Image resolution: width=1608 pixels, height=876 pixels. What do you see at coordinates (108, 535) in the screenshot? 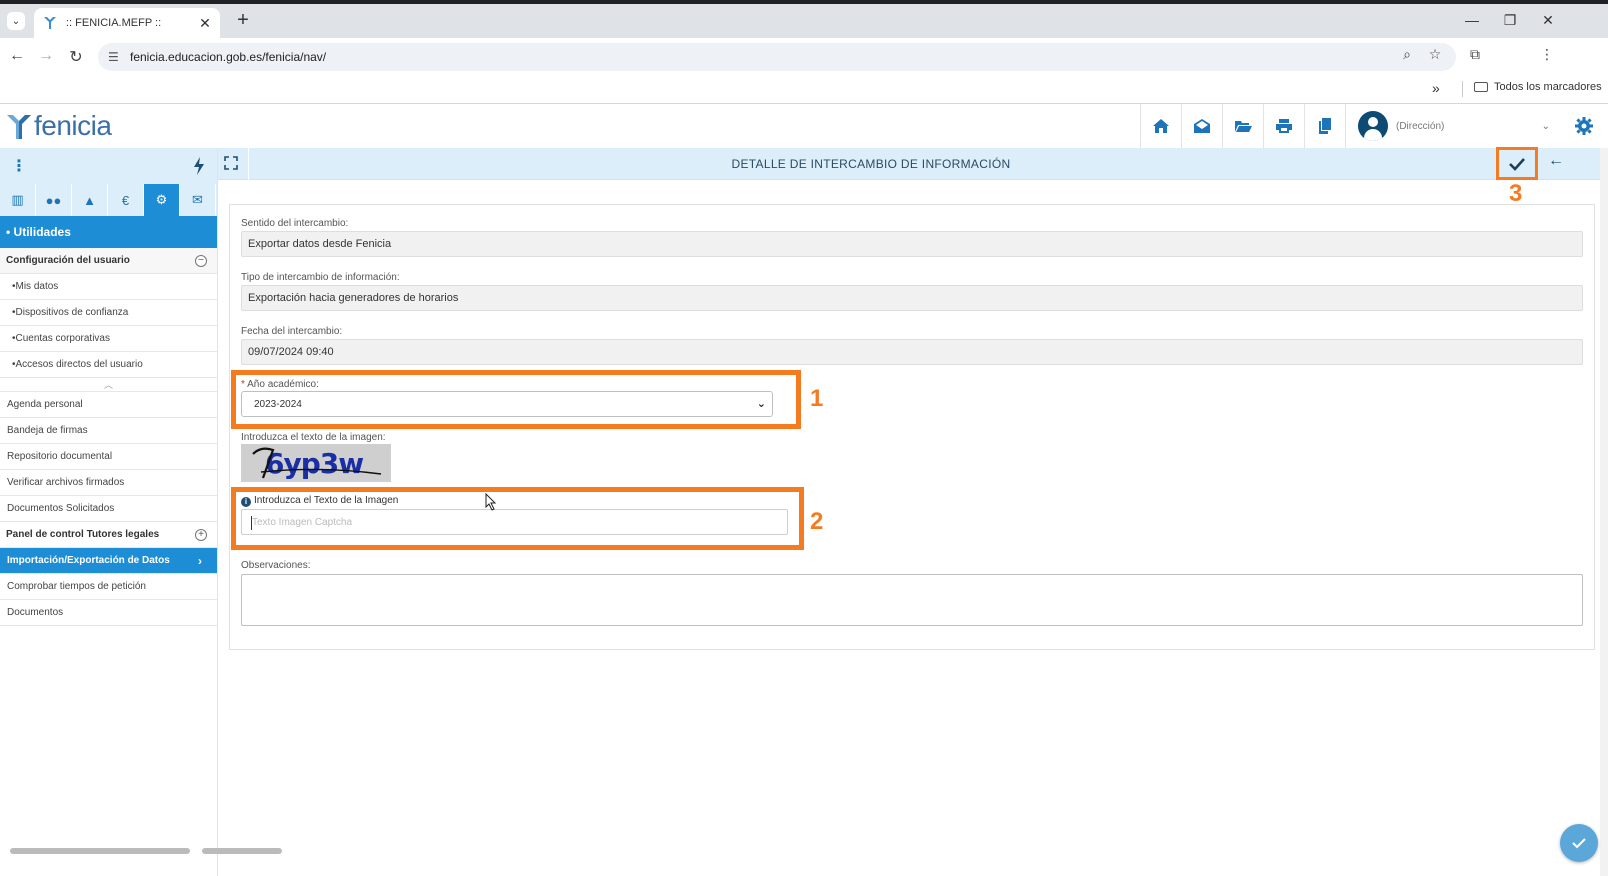
I see `sidebar-group-tutores: Panel de control Tutores legales +` at bounding box center [108, 535].